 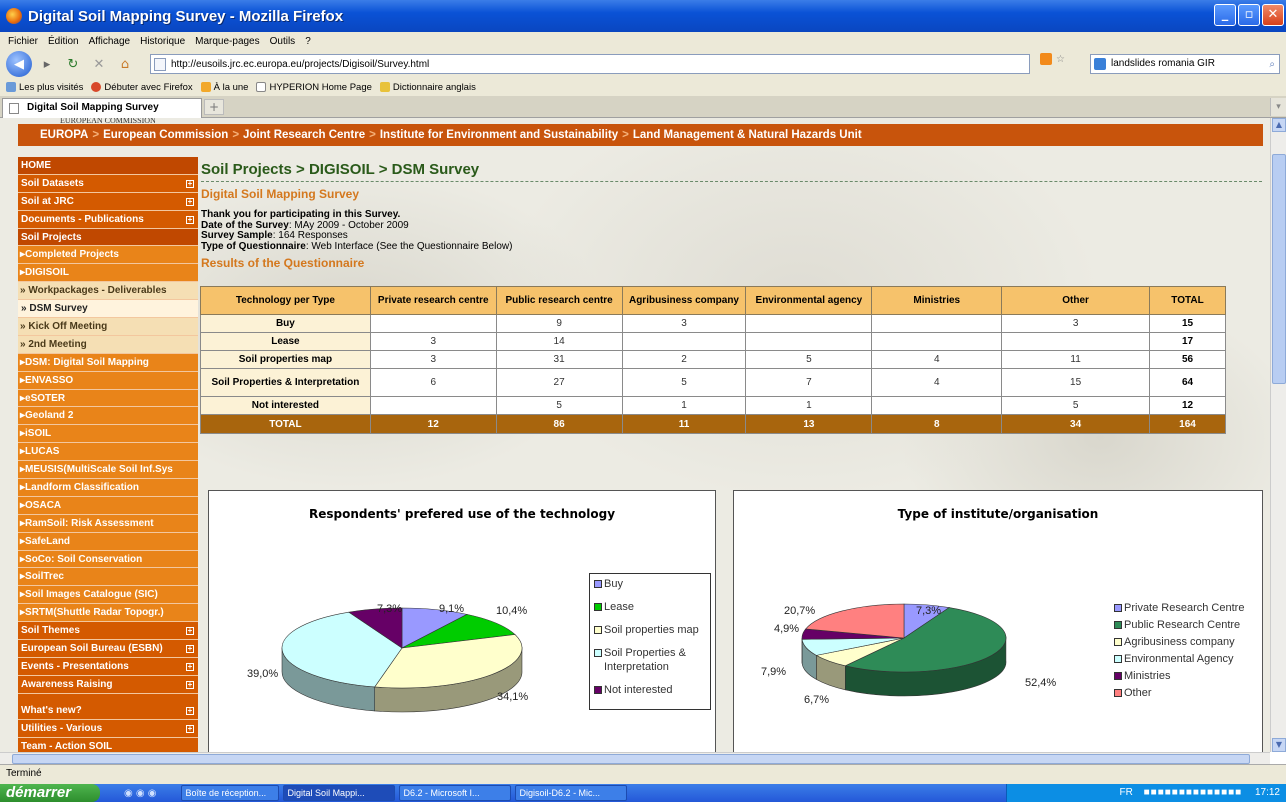 What do you see at coordinates (108, 541) in the screenshot?
I see `sidebar-item-21: ▸SafeLand` at bounding box center [108, 541].